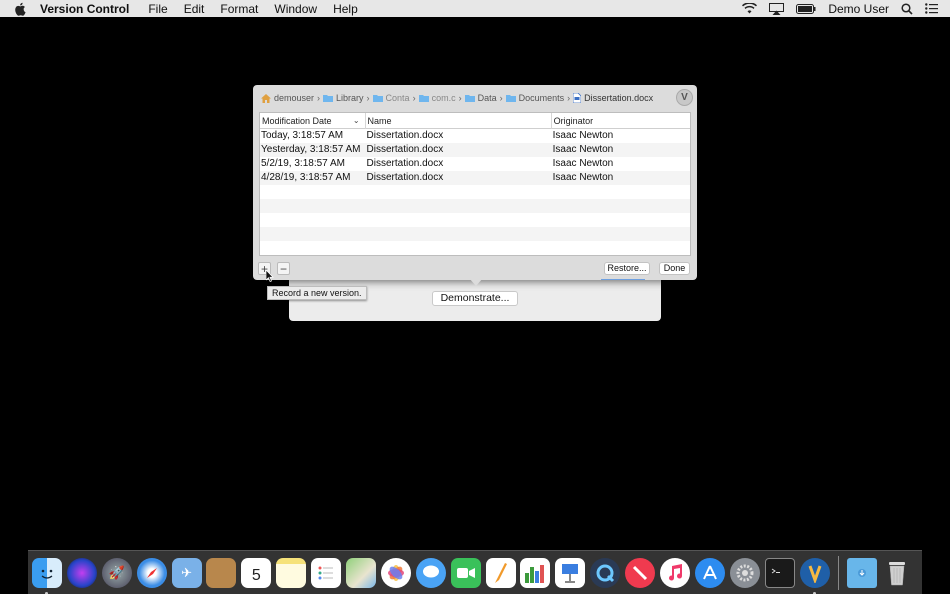 This screenshot has height=594, width=950. I want to click on pages-icon, so click(500, 572).